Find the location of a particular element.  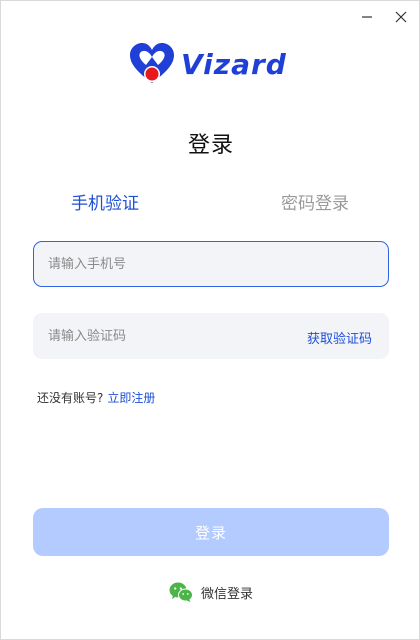

phone-input is located at coordinates (168, 264).